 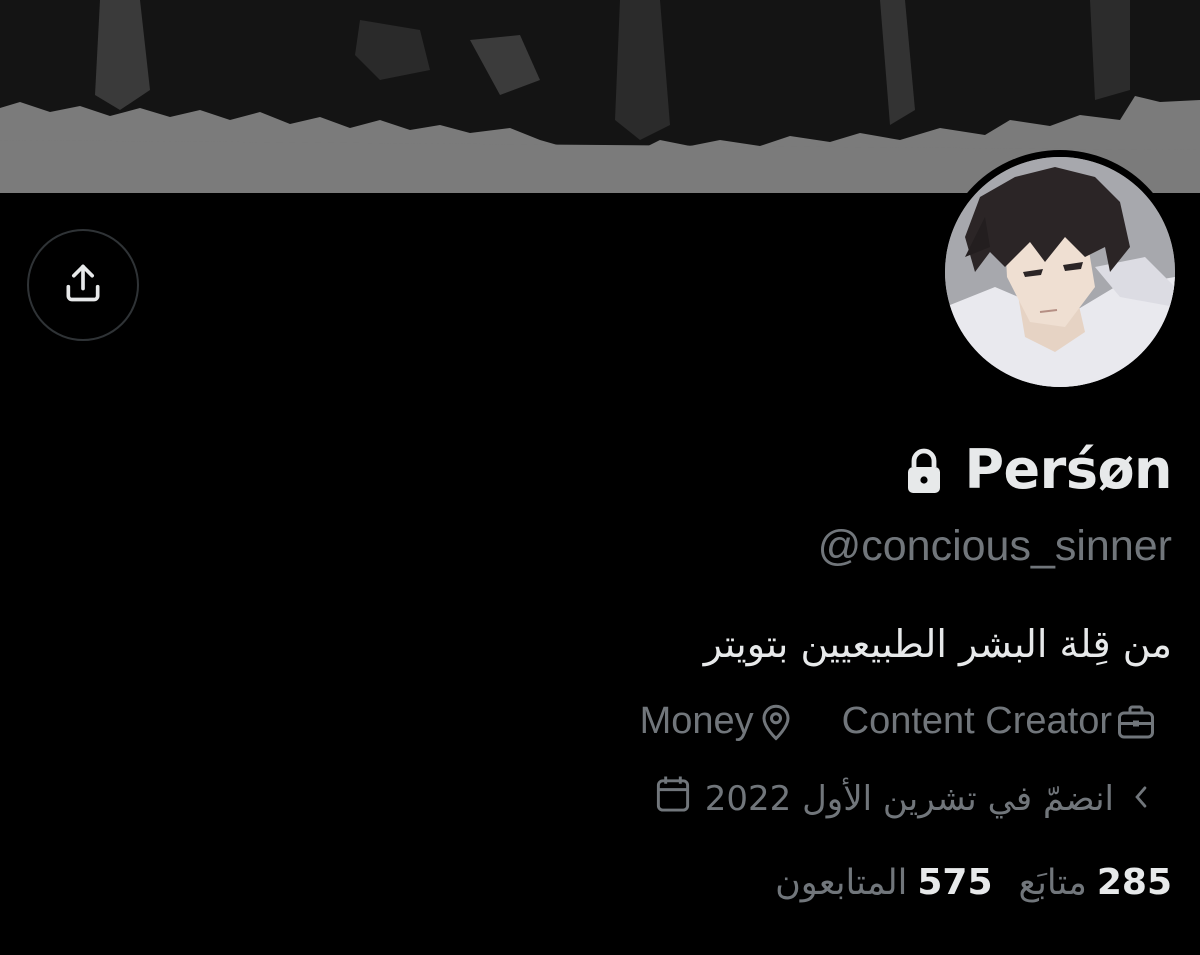 I want to click on share-button, so click(x=83, y=285).